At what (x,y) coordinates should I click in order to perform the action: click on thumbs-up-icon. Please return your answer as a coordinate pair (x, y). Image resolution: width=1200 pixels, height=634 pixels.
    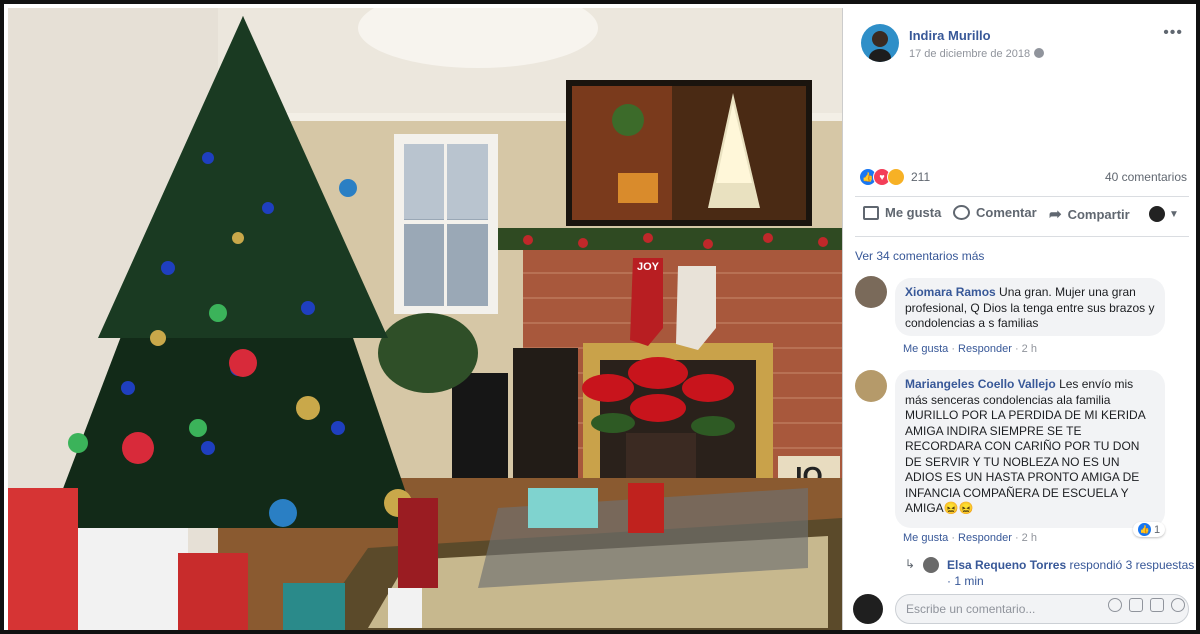
    Looking at the image, I should click on (871, 212).